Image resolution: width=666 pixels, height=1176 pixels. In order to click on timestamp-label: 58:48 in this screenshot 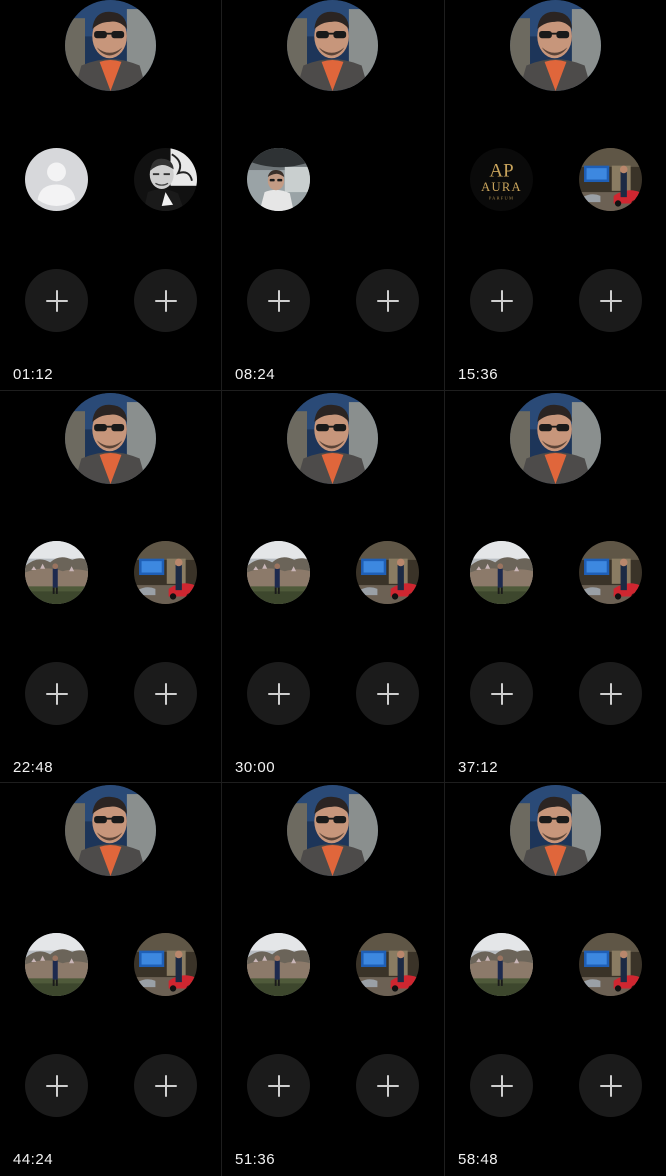, I will do `click(478, 1159)`.